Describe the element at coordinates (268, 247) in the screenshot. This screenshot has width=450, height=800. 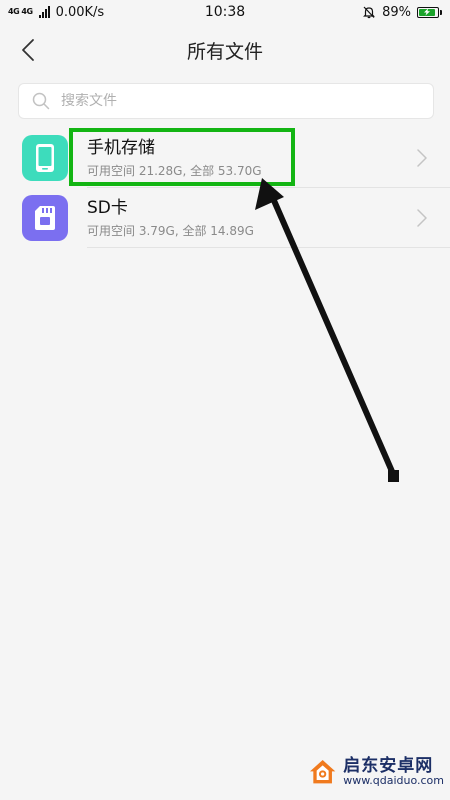
I see `list-divider` at that location.